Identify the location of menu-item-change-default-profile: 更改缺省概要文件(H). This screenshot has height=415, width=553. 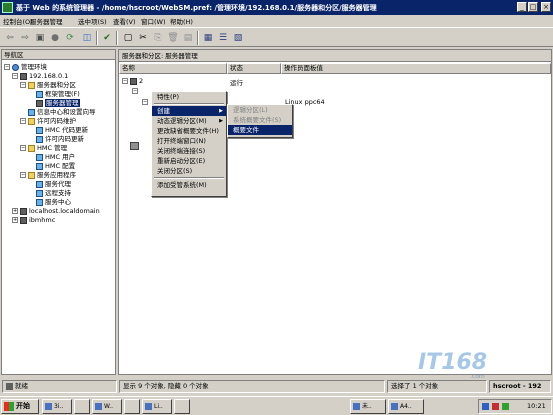
(189, 131).